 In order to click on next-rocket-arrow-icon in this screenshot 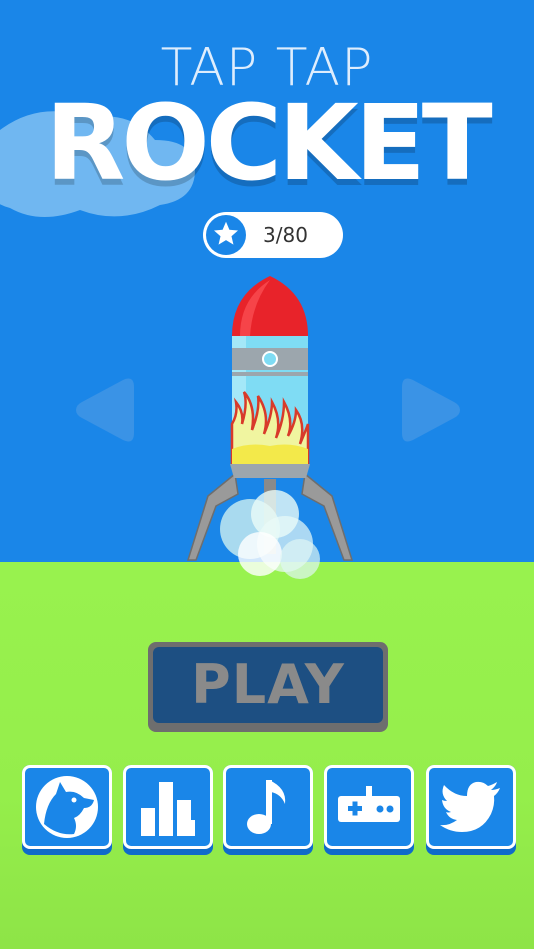, I will do `click(433, 410)`.